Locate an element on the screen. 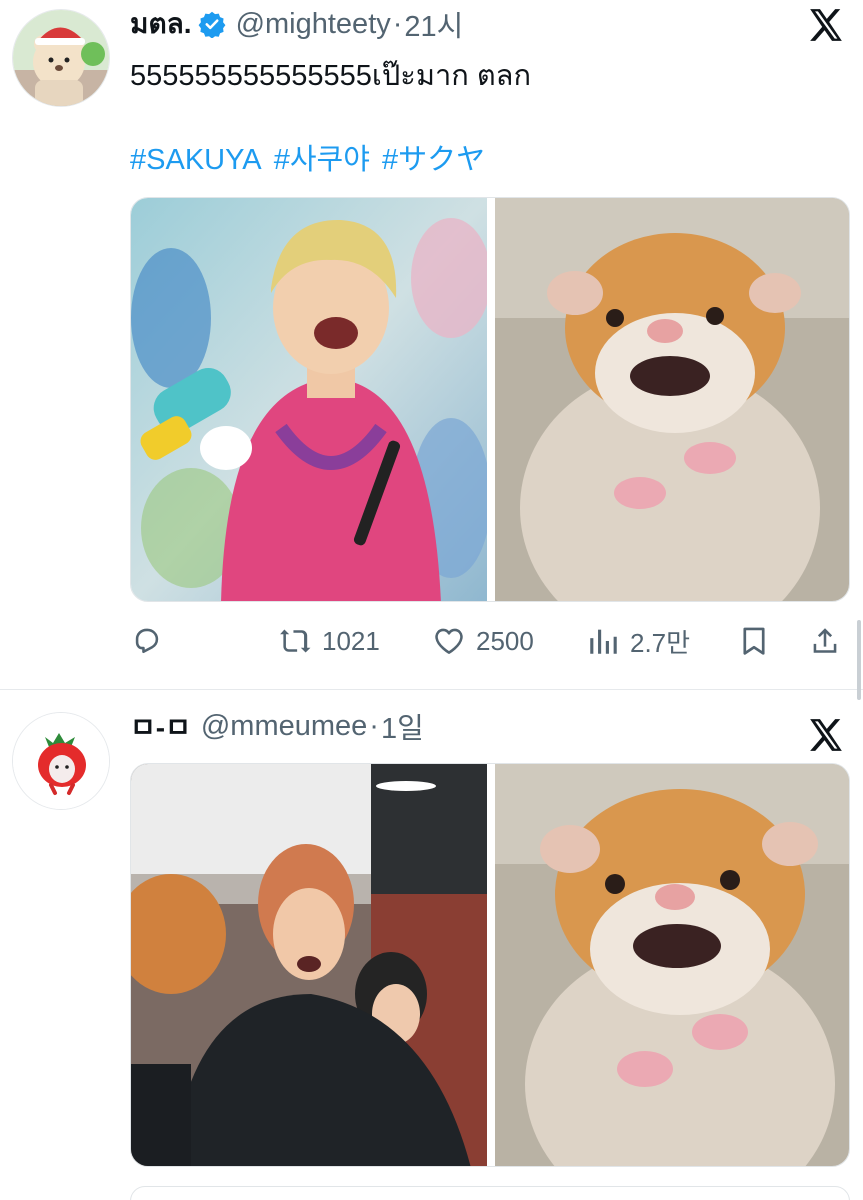 The width and height of the screenshot is (863, 1200). retweet-button: 1021 is located at coordinates (329, 641).